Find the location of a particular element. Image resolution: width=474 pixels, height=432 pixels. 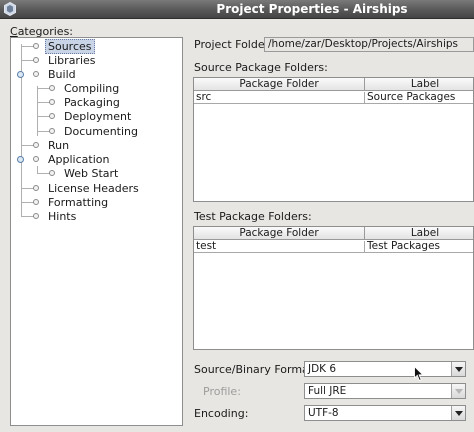

table-cell-label: Source Packages is located at coordinates (419, 98).